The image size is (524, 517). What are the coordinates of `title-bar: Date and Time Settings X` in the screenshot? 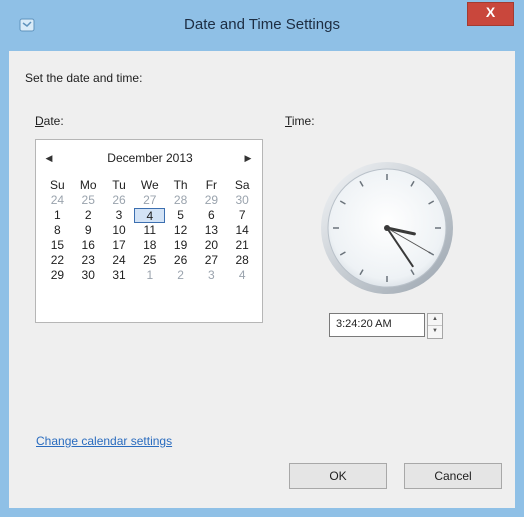 It's located at (262, 26).